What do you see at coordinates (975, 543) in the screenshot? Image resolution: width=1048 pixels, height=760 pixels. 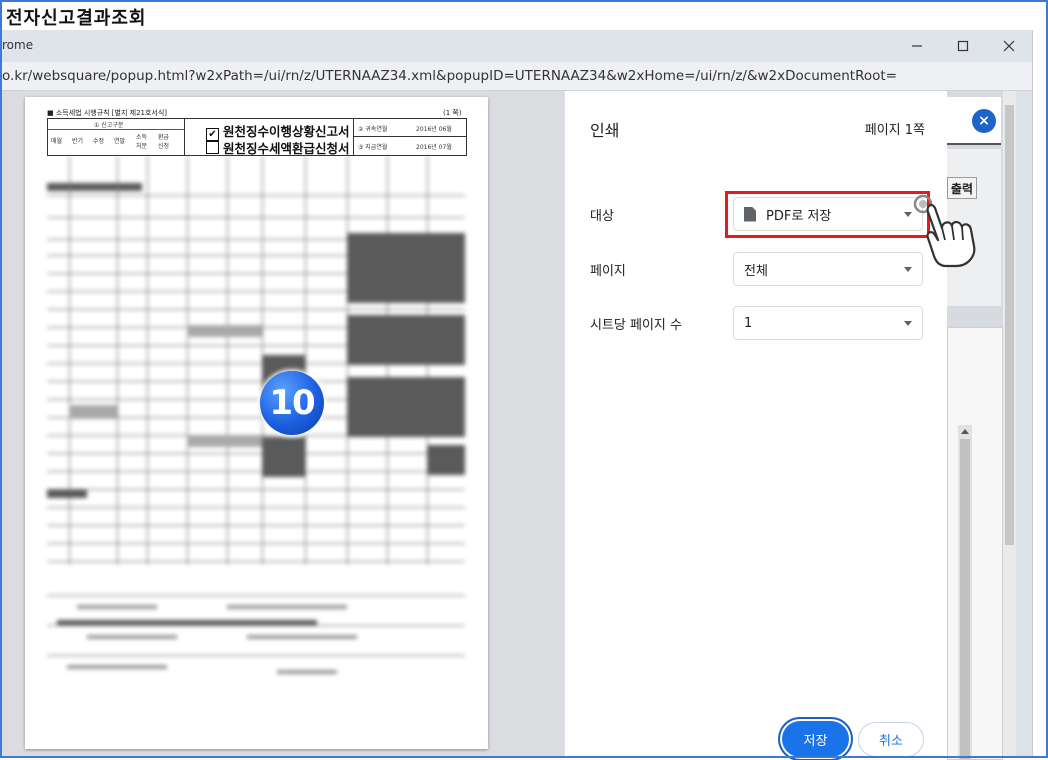 I see `background-content` at bounding box center [975, 543].